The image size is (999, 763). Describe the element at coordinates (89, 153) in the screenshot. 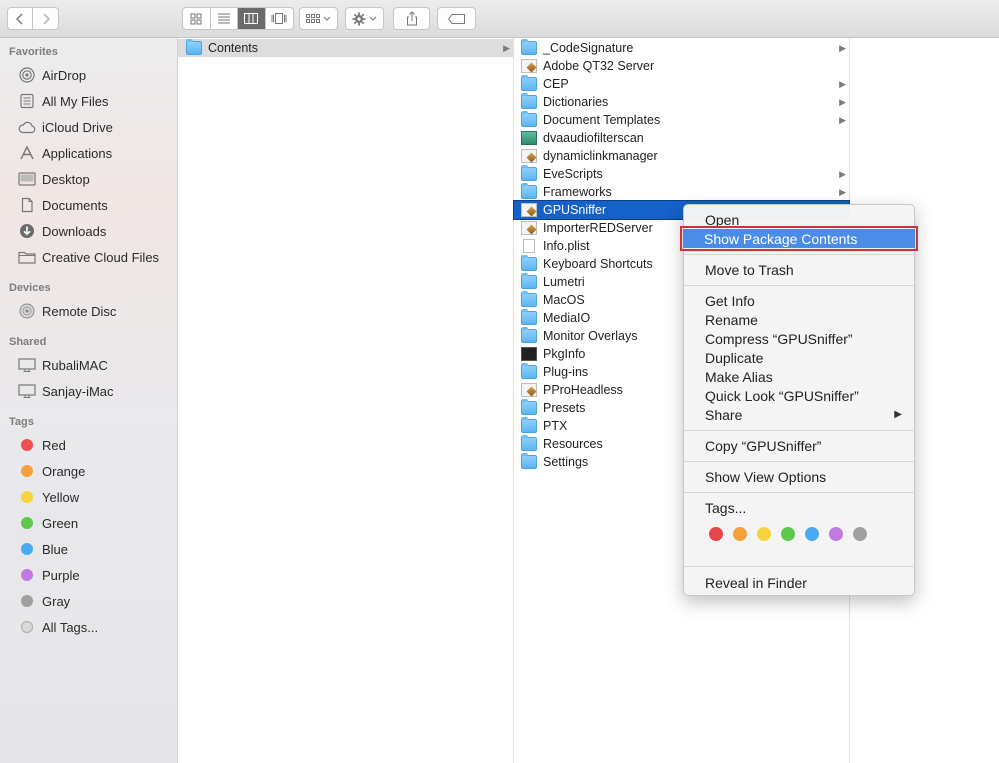

I see `sidebar-item-applications: Applications` at that location.